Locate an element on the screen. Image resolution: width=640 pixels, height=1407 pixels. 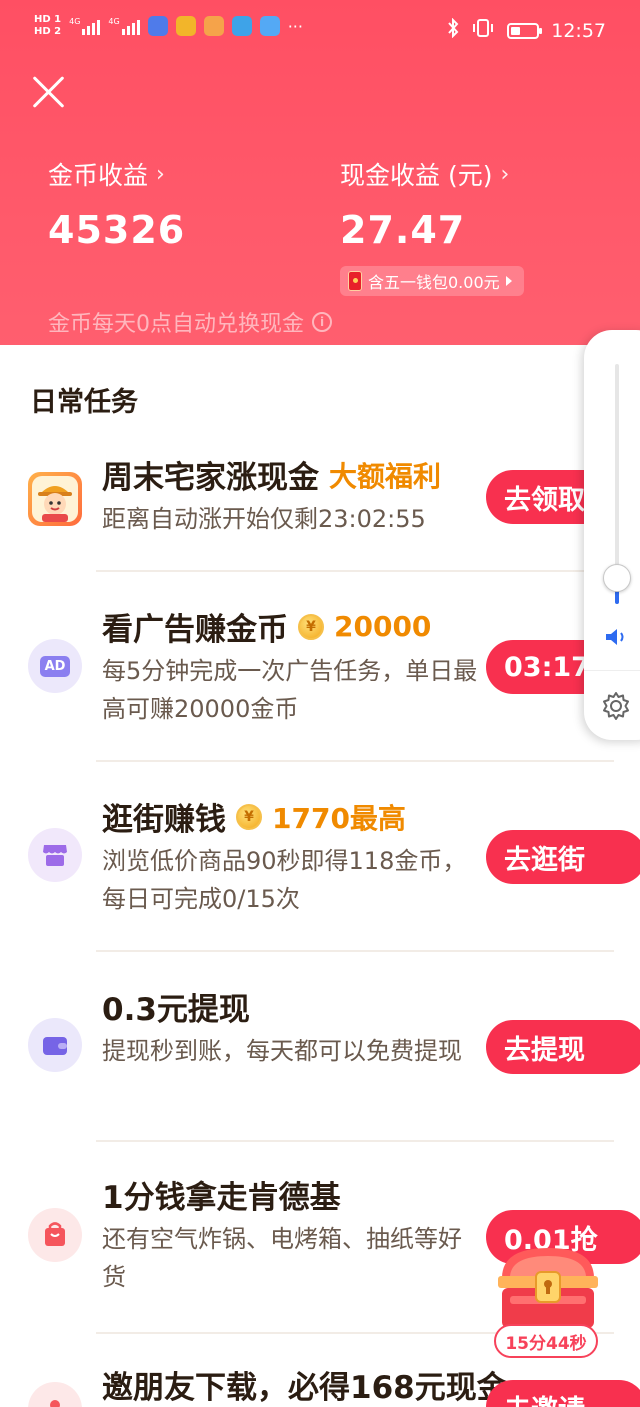
info-icon: i is located at coordinates (322, 322).